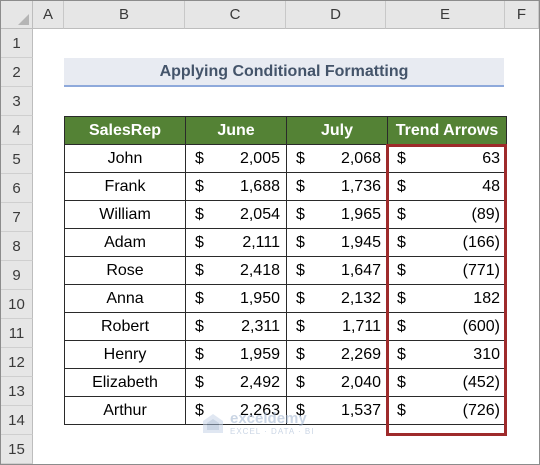 This screenshot has width=540, height=465. I want to click on trend-value: 182, so click(486, 298).